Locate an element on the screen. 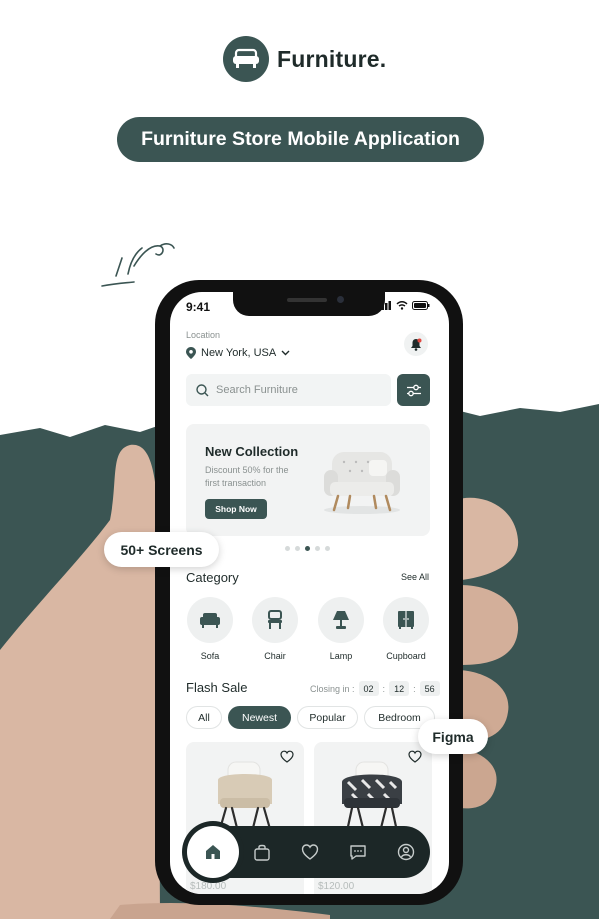 Image resolution: width=599 pixels, height=919 pixels. filter-chip-all: All is located at coordinates (204, 717).